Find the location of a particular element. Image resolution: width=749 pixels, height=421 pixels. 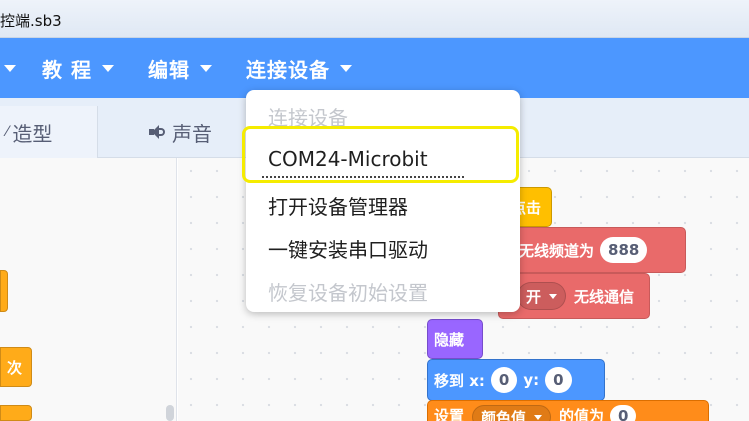

set-effect-suffix: 的值为 is located at coordinates (582, 414).